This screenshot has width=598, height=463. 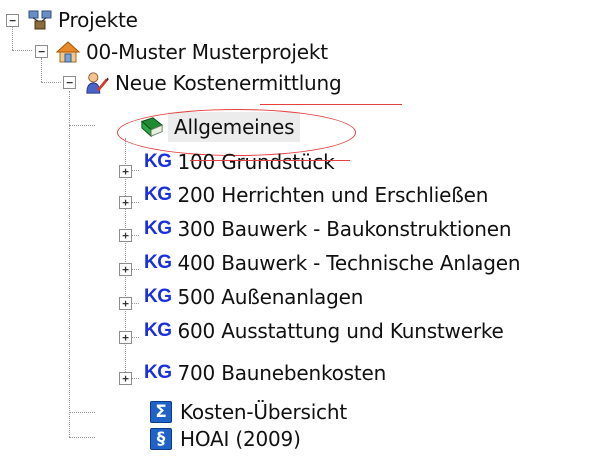 I want to click on tree-node-kg-400: KG 400 Bauwerk - Technische Anlagen, so click(x=332, y=263).